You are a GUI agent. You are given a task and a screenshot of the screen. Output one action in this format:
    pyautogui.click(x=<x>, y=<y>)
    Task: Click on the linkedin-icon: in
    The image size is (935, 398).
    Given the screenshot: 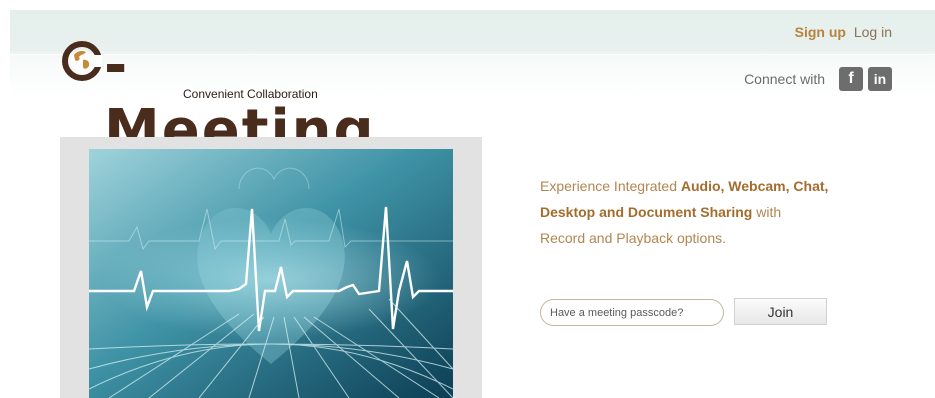 What is the action you would take?
    pyautogui.click(x=880, y=79)
    